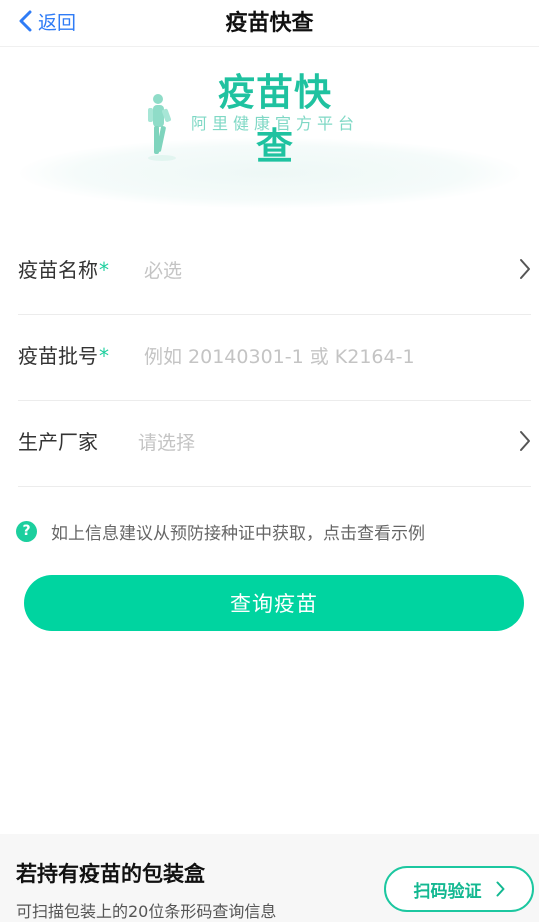 The width and height of the screenshot is (539, 922). I want to click on batch-number-label-text: 疫苗批号, so click(58, 356).